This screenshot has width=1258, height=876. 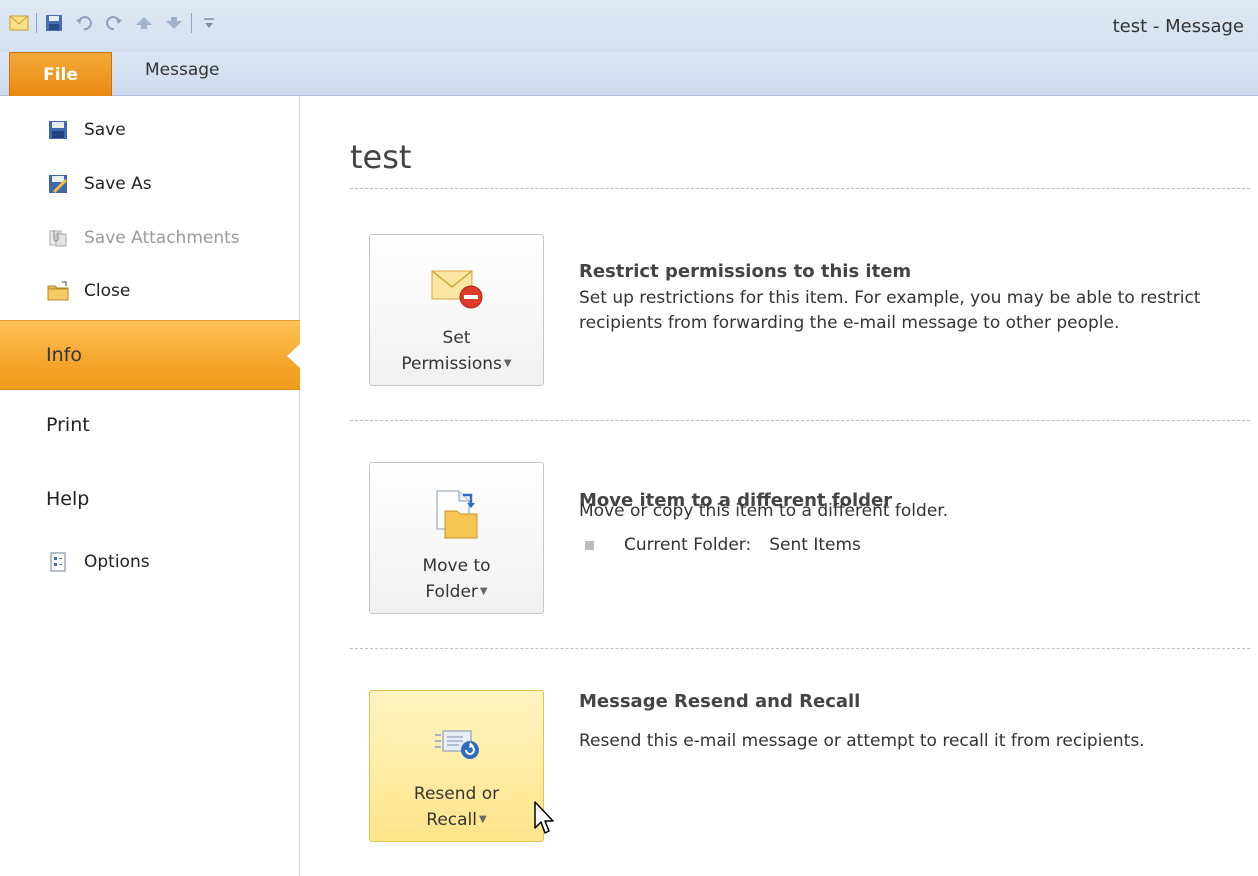 What do you see at coordinates (150, 130) in the screenshot?
I see `nav-save: Save` at bounding box center [150, 130].